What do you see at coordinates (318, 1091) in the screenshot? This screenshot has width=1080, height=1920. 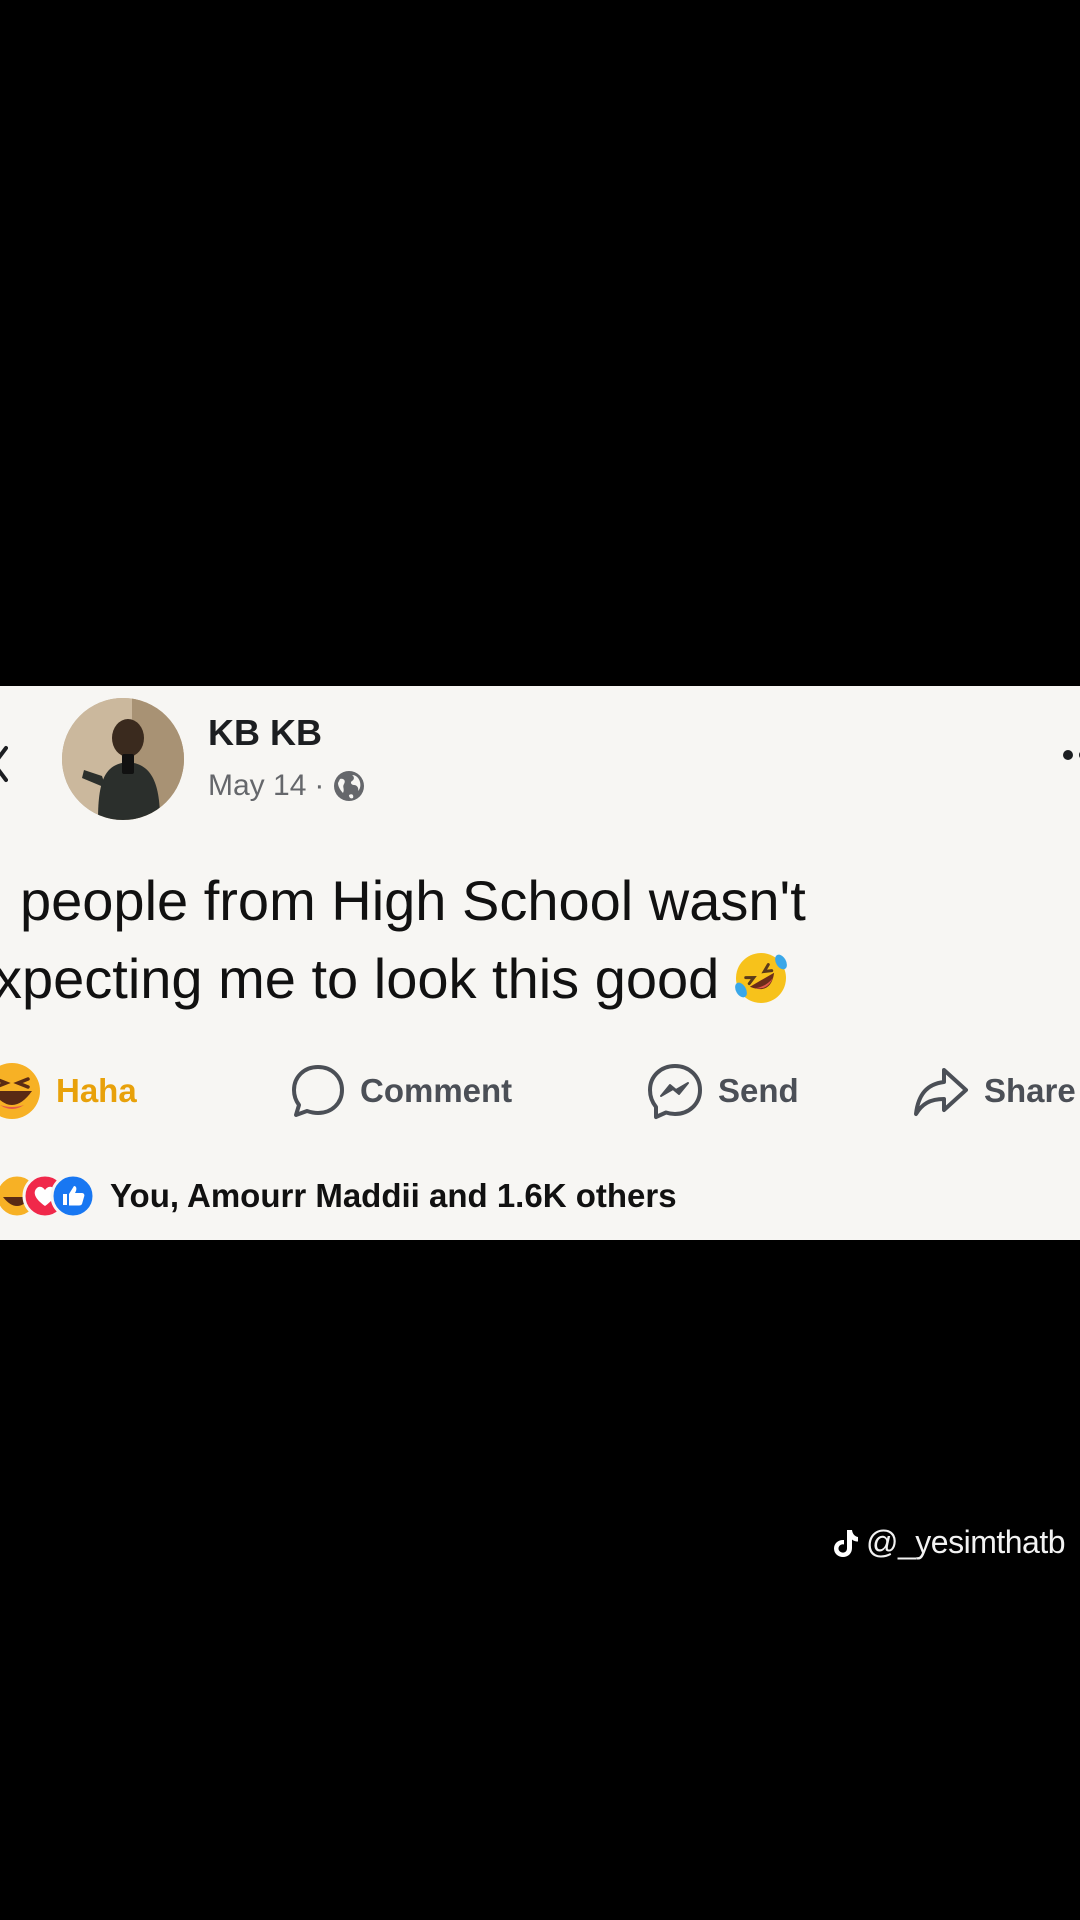 I see `comment-icon` at bounding box center [318, 1091].